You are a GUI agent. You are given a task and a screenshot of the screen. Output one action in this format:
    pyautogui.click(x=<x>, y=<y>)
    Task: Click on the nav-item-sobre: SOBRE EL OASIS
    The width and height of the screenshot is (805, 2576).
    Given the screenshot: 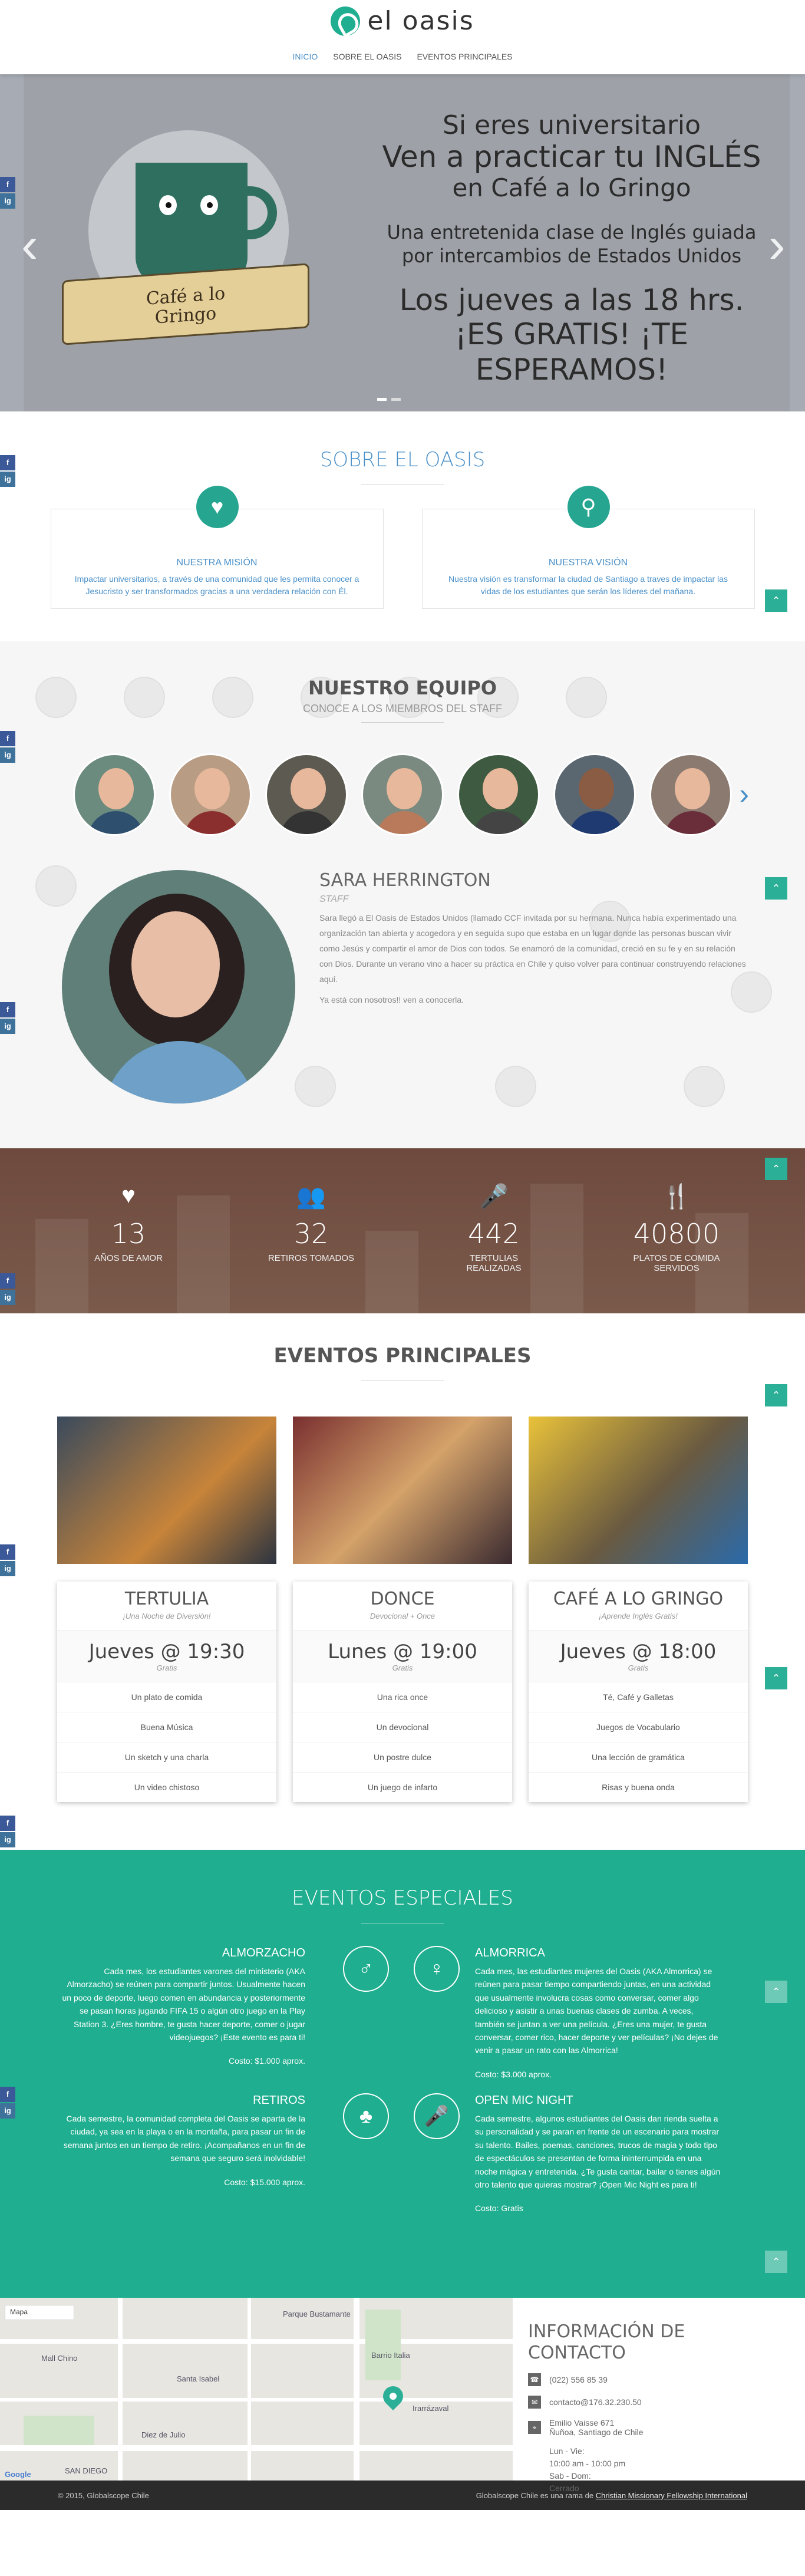 What is the action you would take?
    pyautogui.click(x=367, y=56)
    